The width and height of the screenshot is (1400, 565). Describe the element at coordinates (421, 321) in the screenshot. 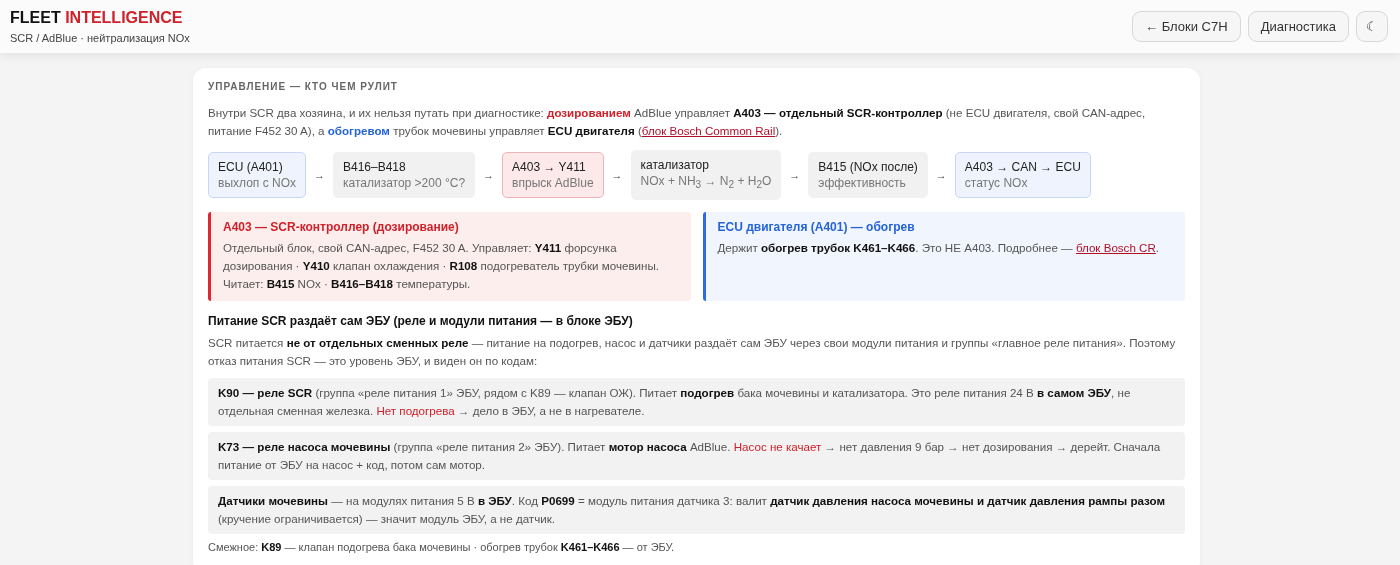

I see `subsection-heading: Питание SCR раздаёт сам ЭБУ (реле и модули питания — в блоке ЭБУ)` at that location.